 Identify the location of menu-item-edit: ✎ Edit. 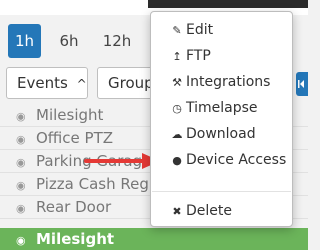
(221, 30).